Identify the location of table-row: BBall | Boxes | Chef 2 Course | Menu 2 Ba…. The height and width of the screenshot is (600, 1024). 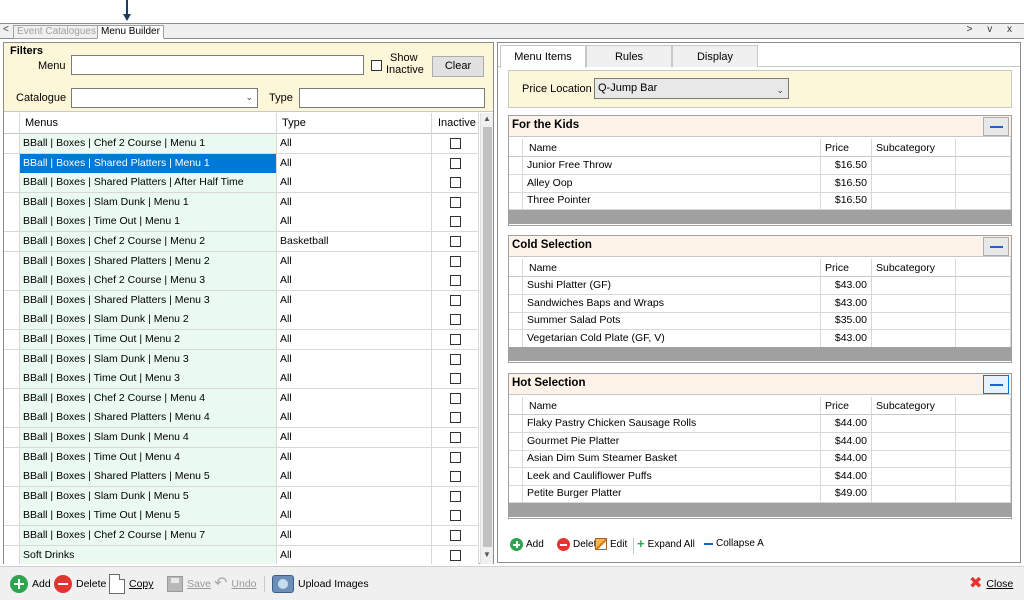
(241, 242).